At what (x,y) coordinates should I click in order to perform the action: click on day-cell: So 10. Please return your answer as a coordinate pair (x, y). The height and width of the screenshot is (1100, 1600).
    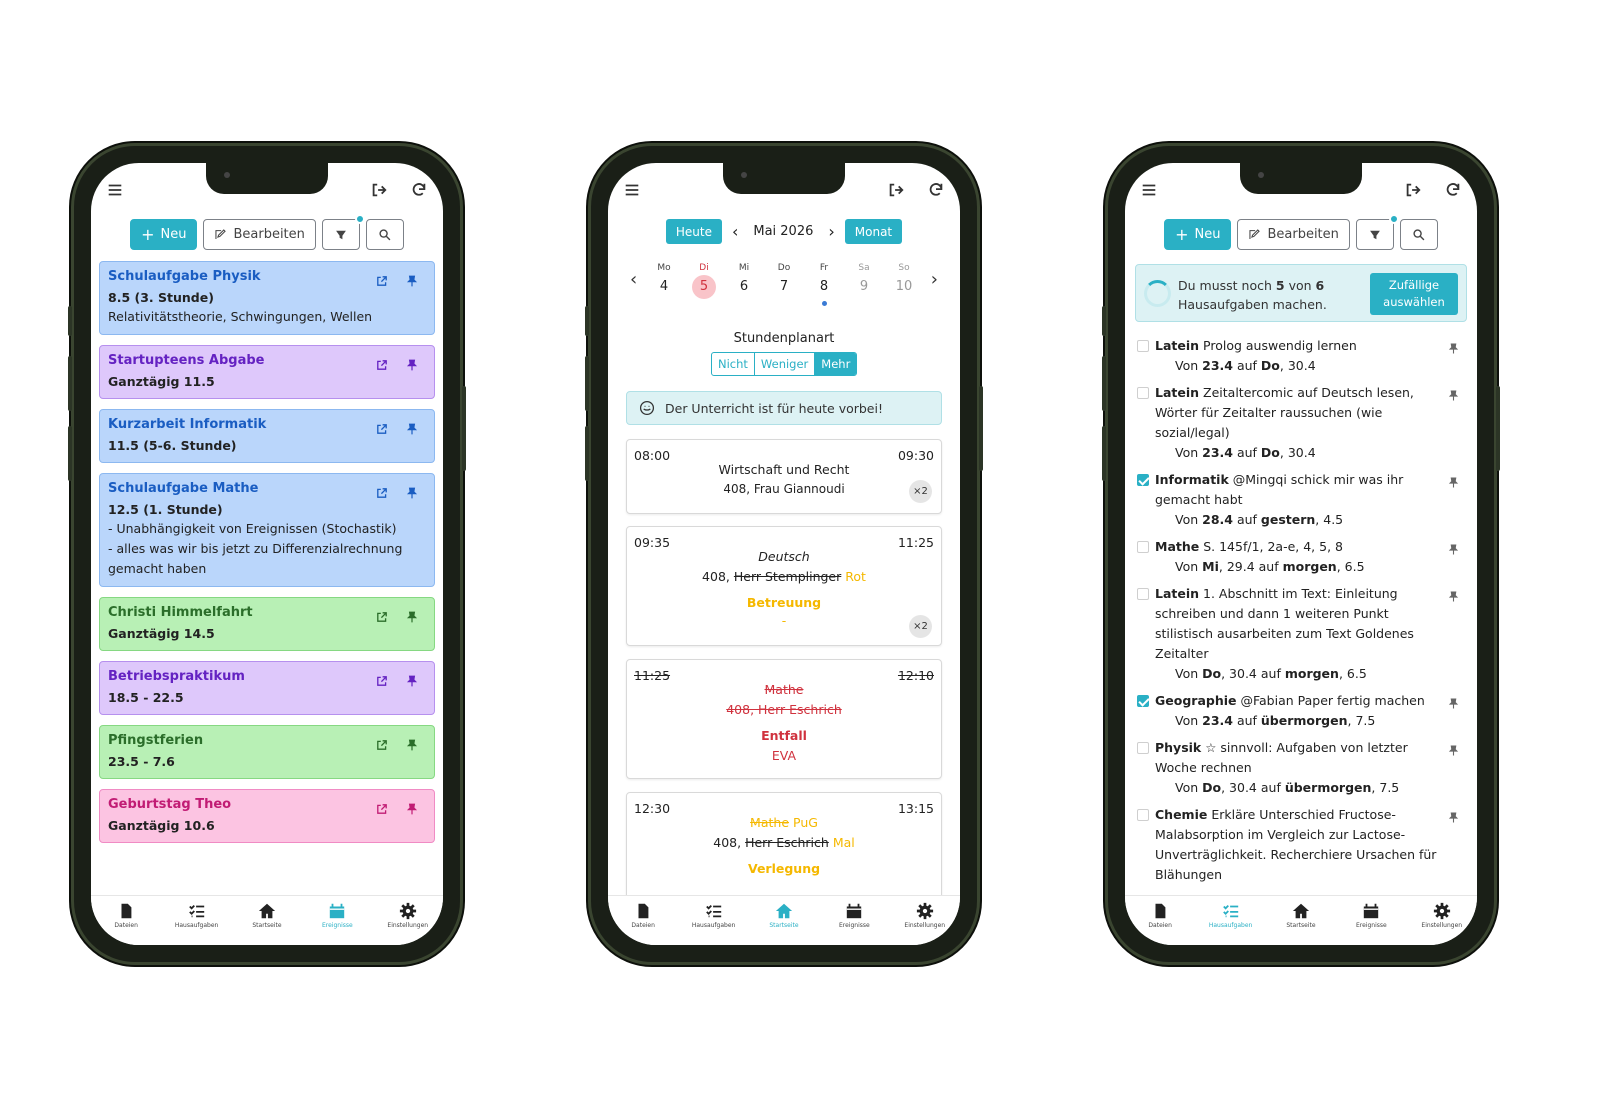
    Looking at the image, I should click on (904, 281).